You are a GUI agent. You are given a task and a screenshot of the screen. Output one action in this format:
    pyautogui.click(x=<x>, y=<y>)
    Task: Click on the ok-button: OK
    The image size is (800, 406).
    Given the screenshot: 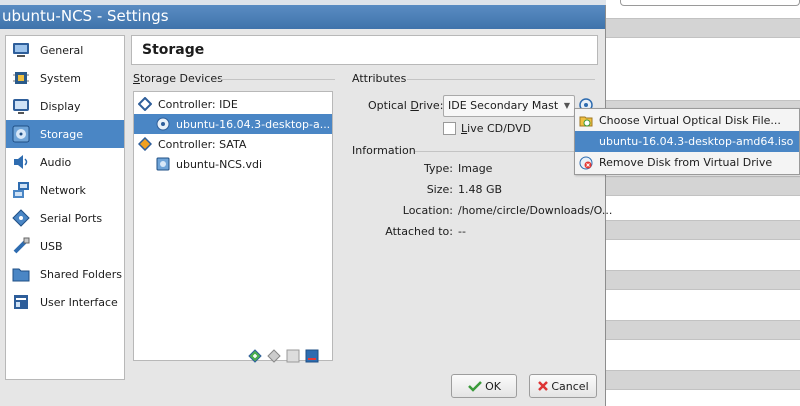 What is the action you would take?
    pyautogui.click(x=484, y=386)
    